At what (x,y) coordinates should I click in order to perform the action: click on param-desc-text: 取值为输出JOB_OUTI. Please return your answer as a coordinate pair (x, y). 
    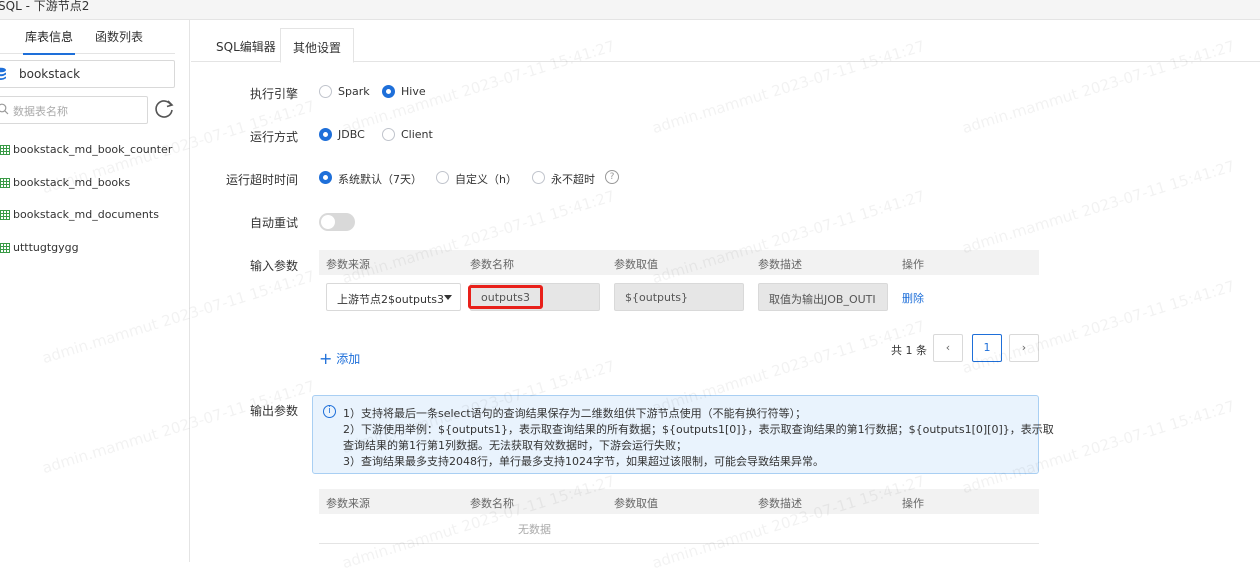
    Looking at the image, I should click on (822, 299).